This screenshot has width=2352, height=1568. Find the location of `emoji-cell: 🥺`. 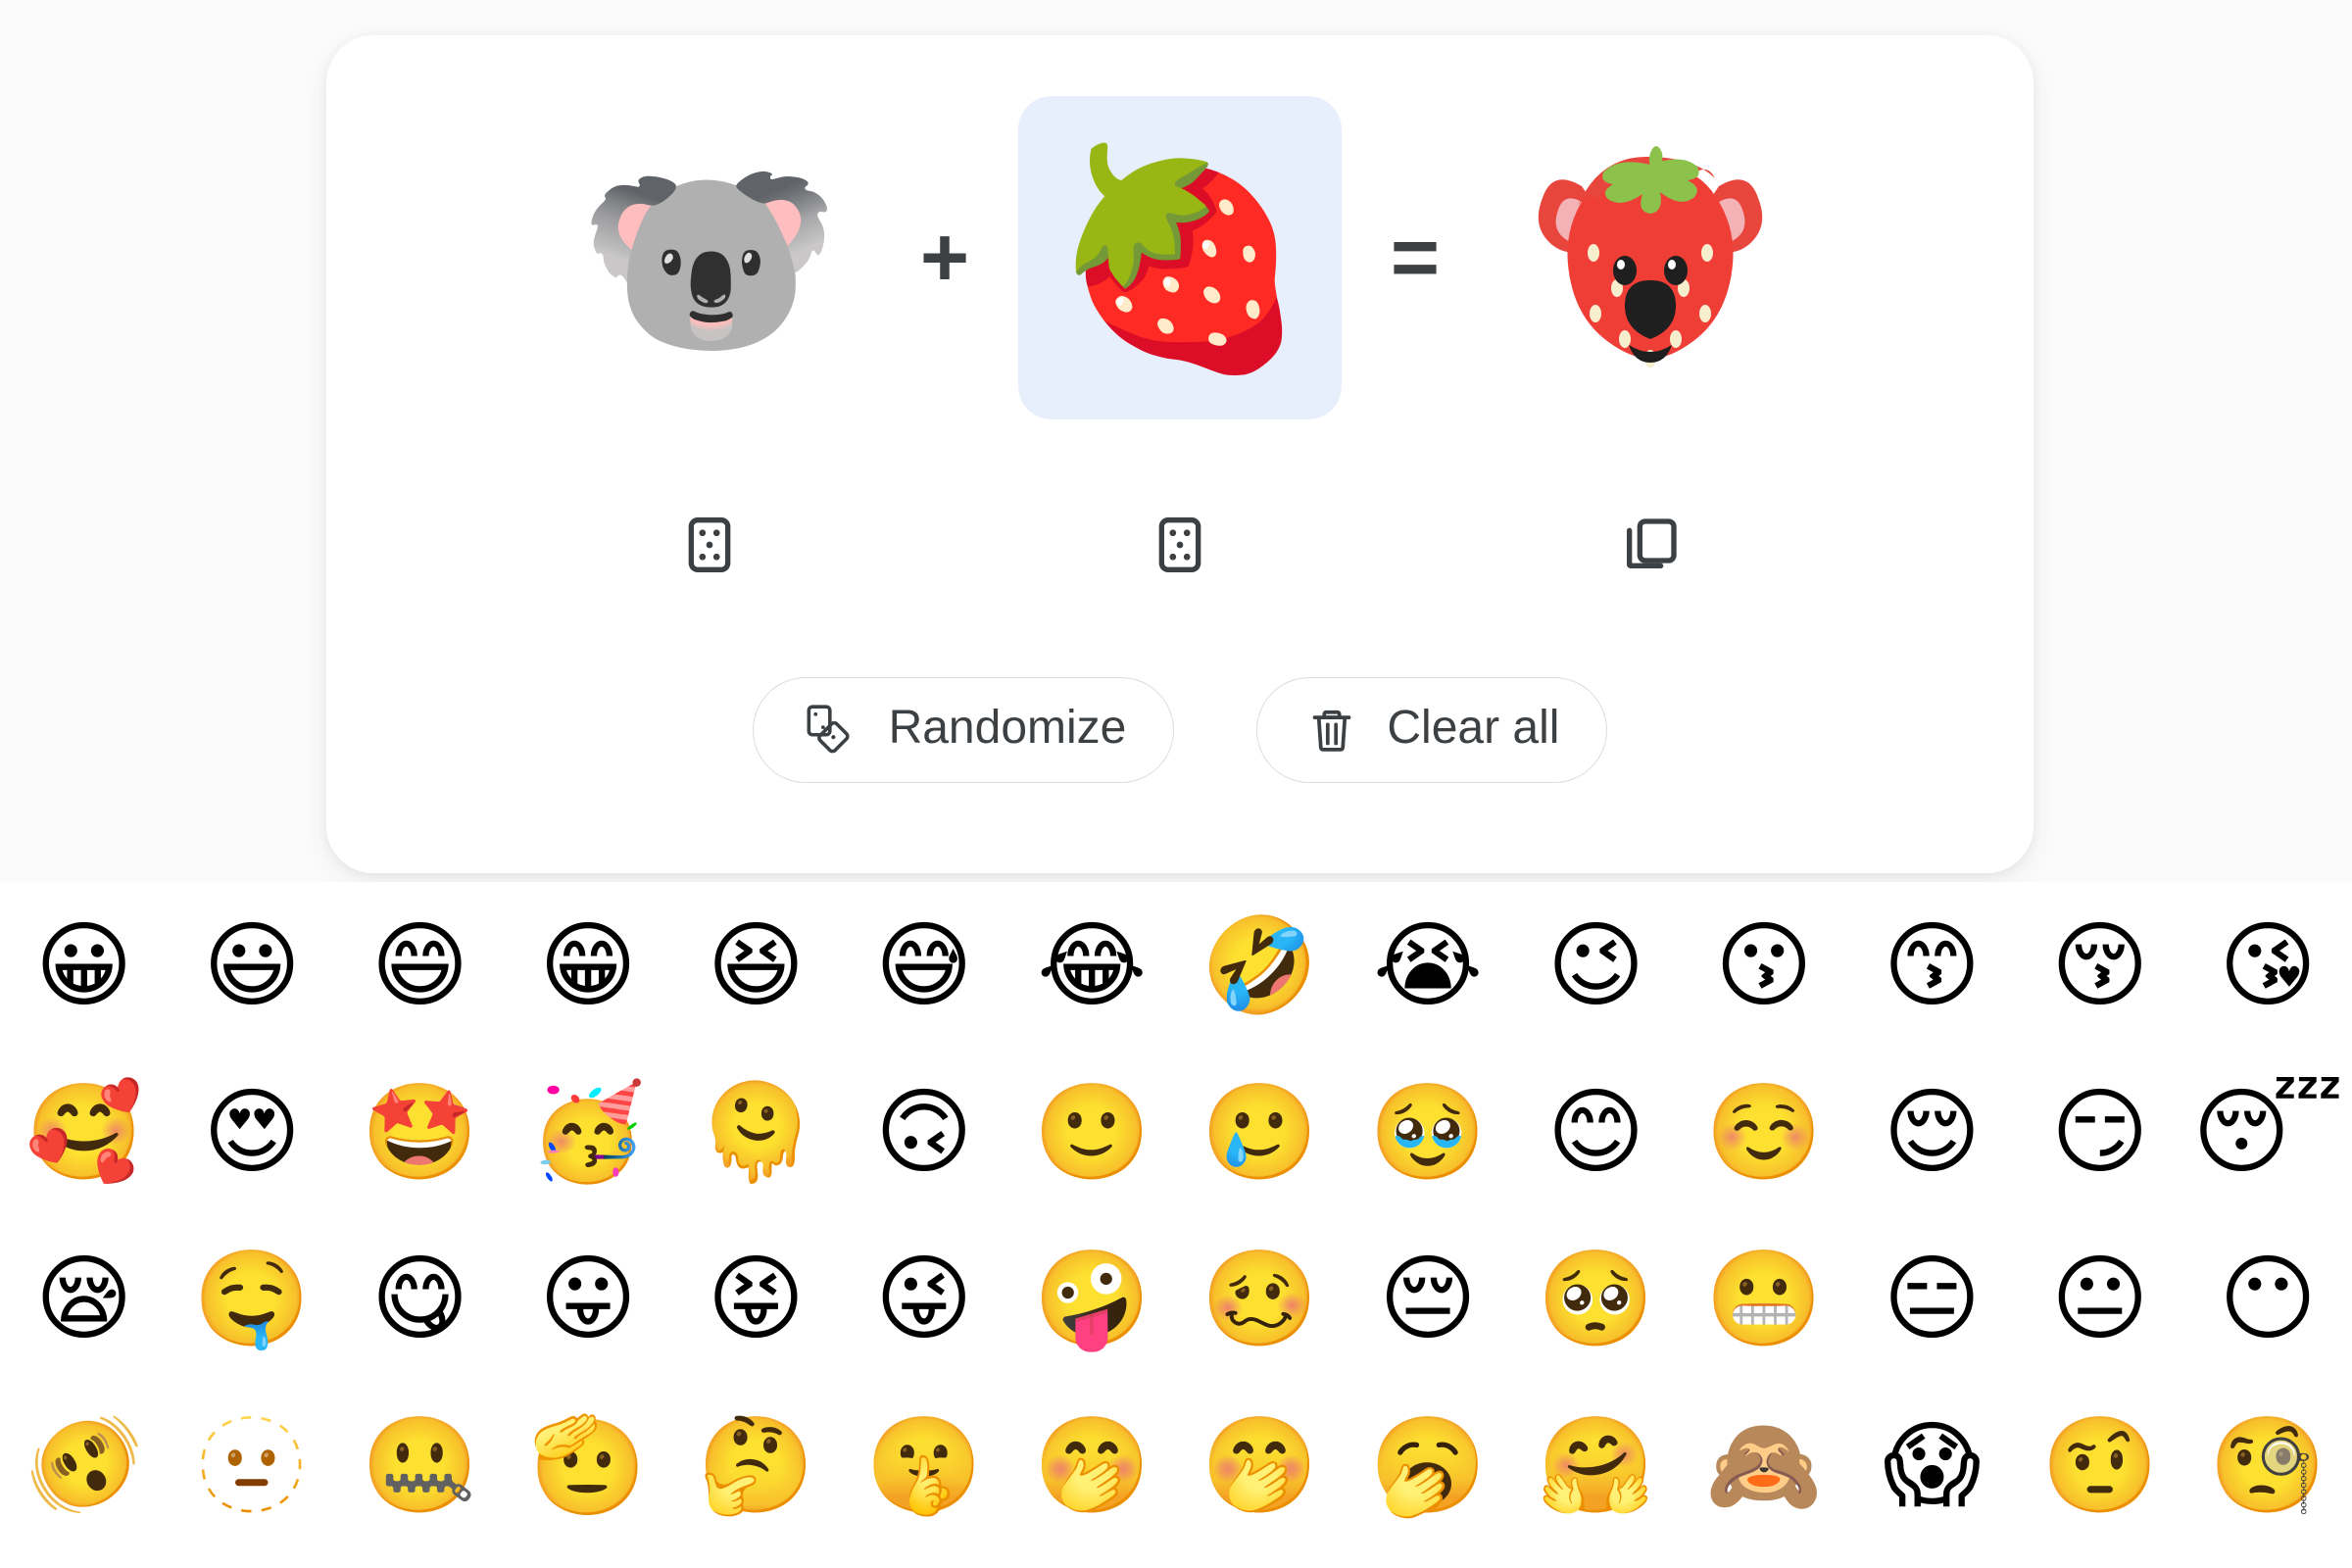

emoji-cell: 🥺 is located at coordinates (1596, 1298).